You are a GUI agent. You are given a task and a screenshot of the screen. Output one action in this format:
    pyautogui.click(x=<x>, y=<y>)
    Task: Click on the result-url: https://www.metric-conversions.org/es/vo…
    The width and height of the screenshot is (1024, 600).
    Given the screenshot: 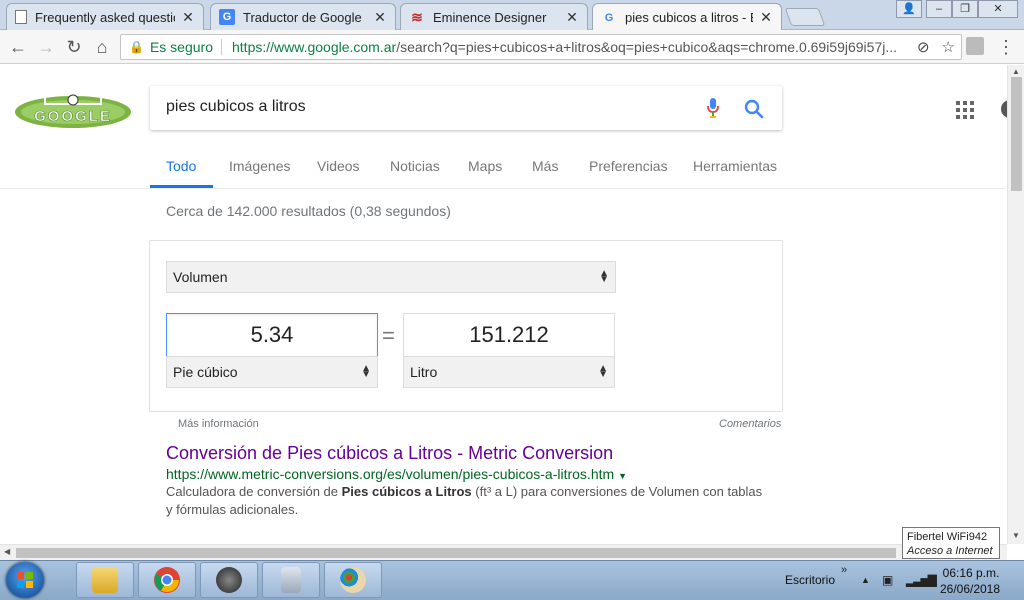 What is the action you would take?
    pyautogui.click(x=396, y=474)
    